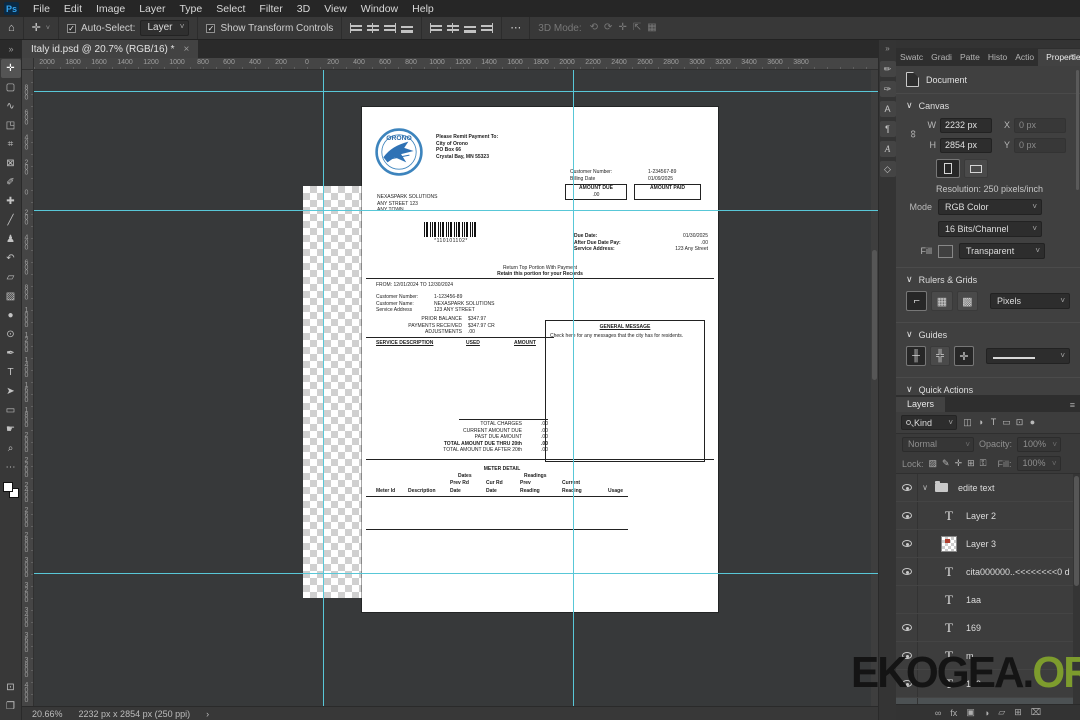 The image size is (1080, 720). What do you see at coordinates (230, 9) in the screenshot?
I see `menu-item: Select` at bounding box center [230, 9].